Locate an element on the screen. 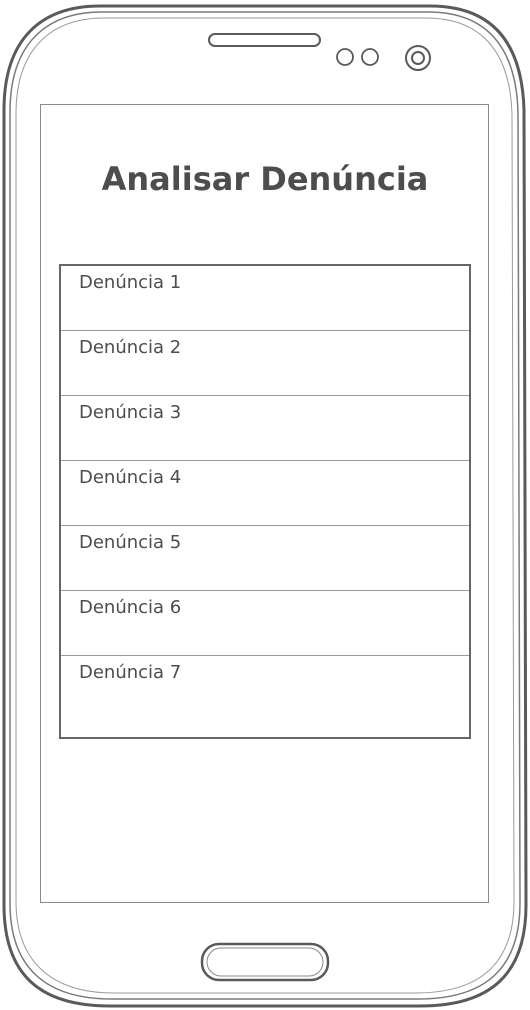 The height and width of the screenshot is (1010, 530). list-item-label: Denúncia 3 is located at coordinates (130, 412).